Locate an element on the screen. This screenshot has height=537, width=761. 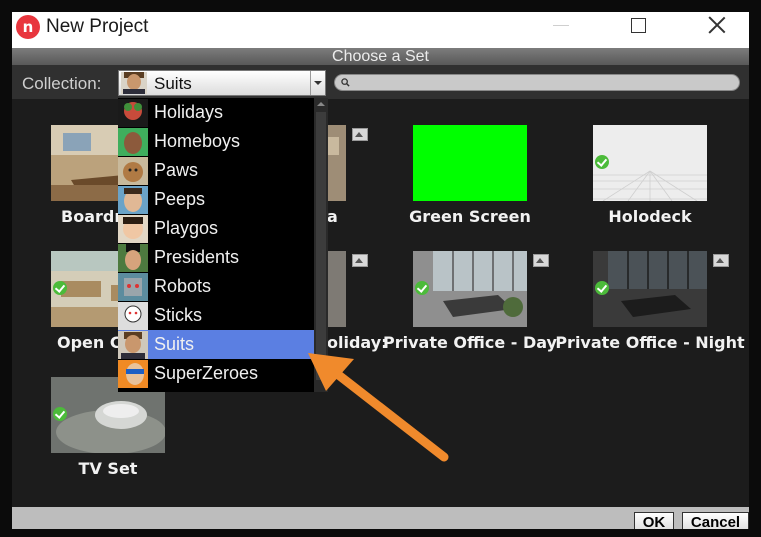
robots-avatar-icon is located at coordinates (133, 287).